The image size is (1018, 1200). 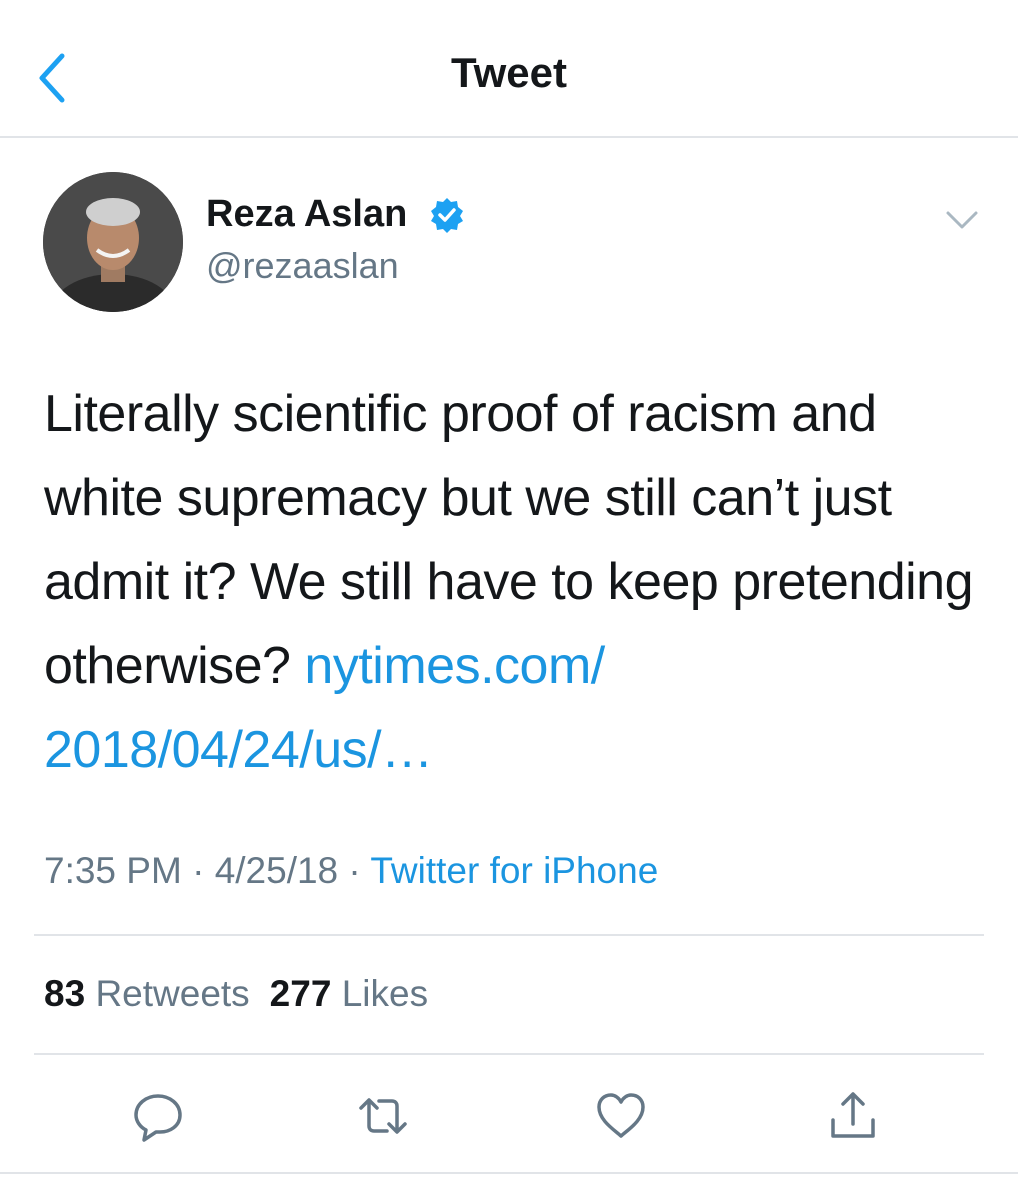 I want to click on page-title: Tweet, so click(x=509, y=72).